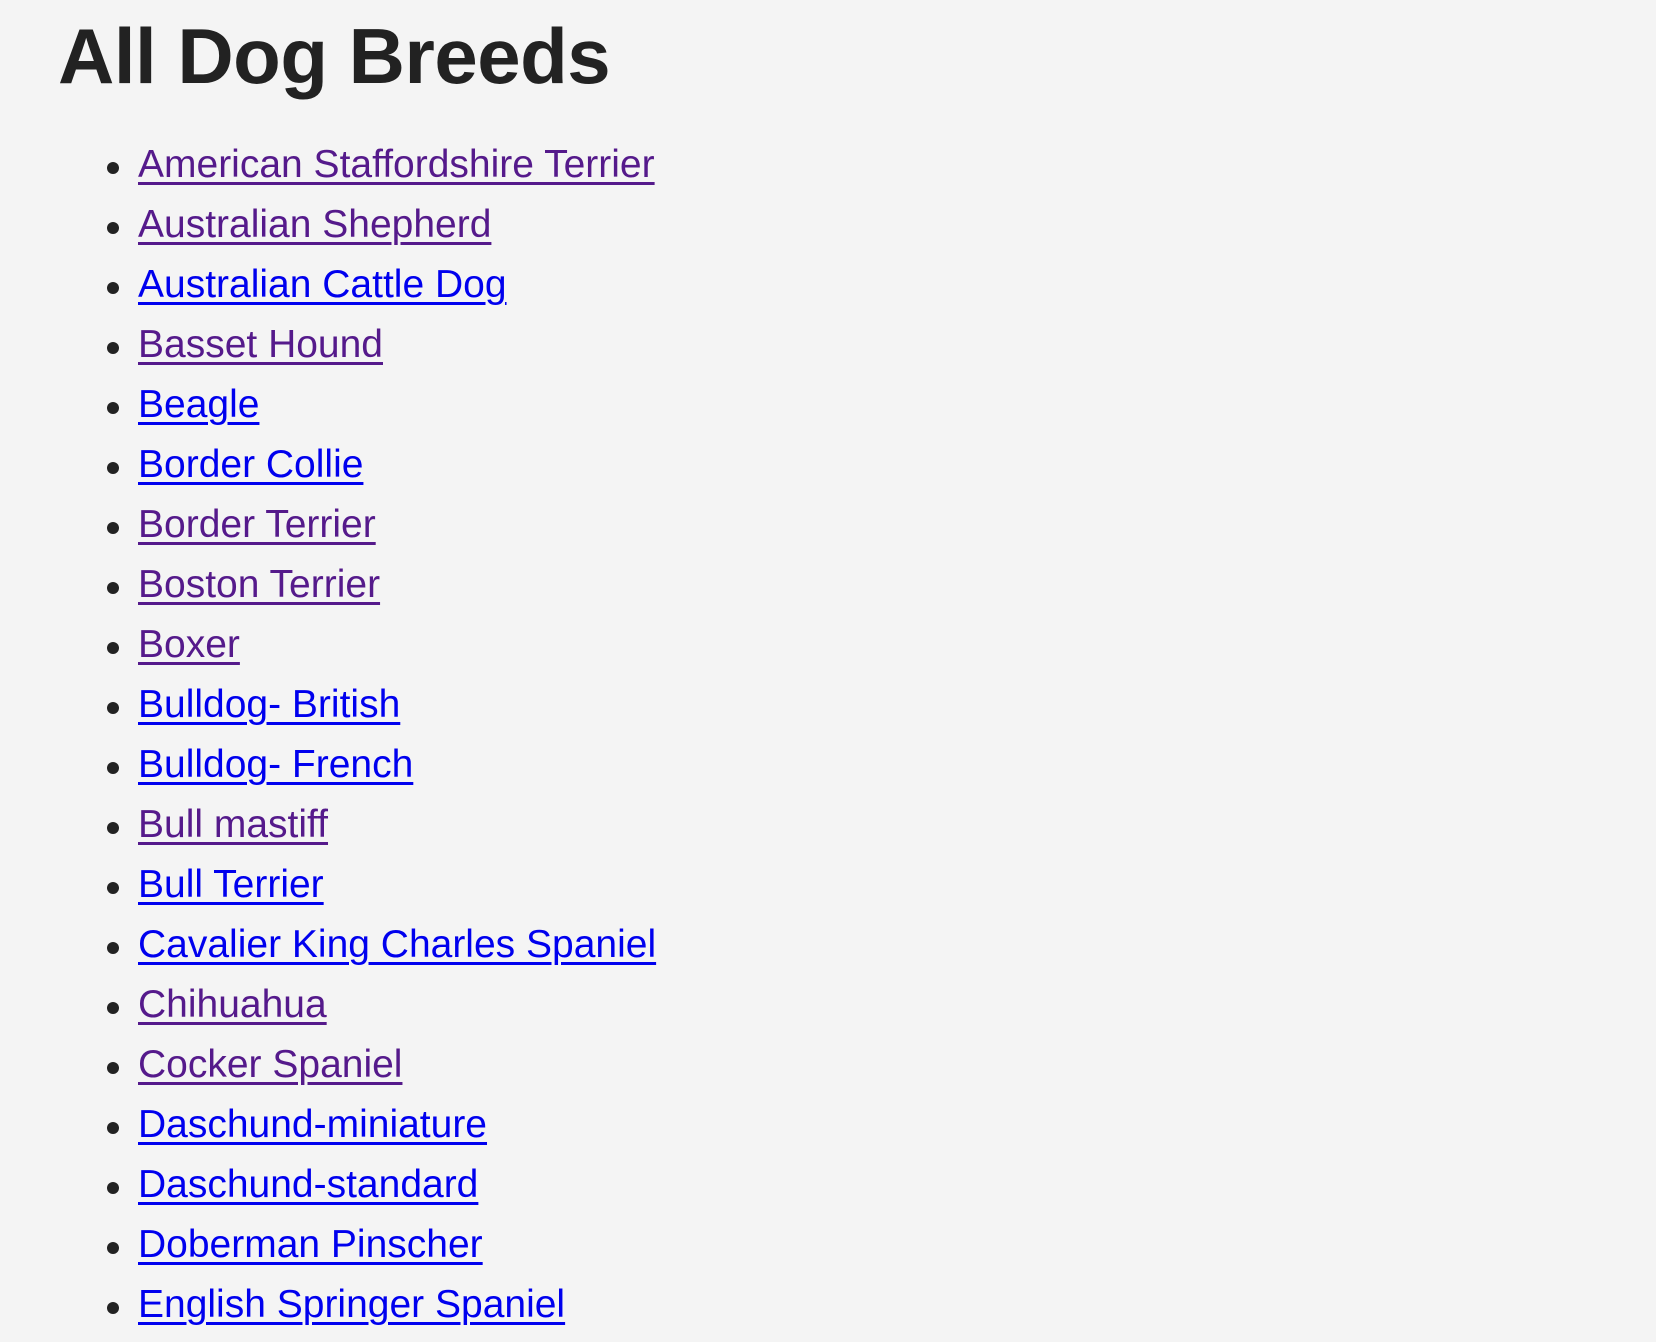 This screenshot has height=1342, width=1656. I want to click on list-item: Boston Terrier, so click(328, 585).